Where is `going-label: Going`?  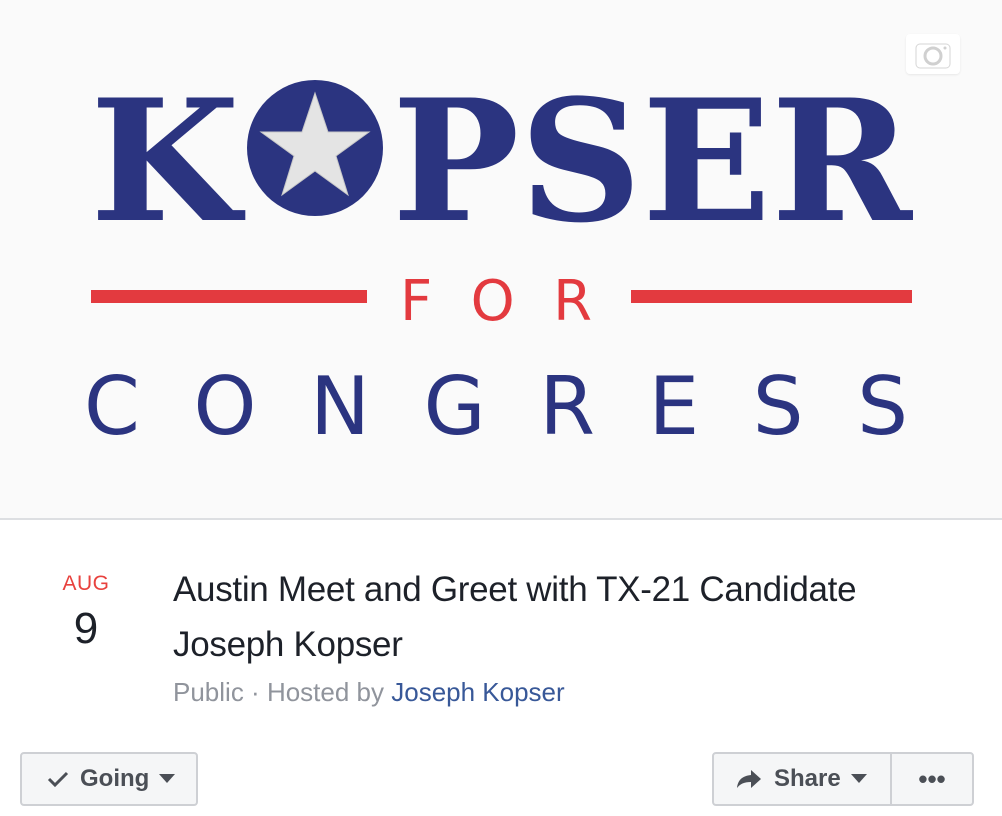 going-label: Going is located at coordinates (115, 778).